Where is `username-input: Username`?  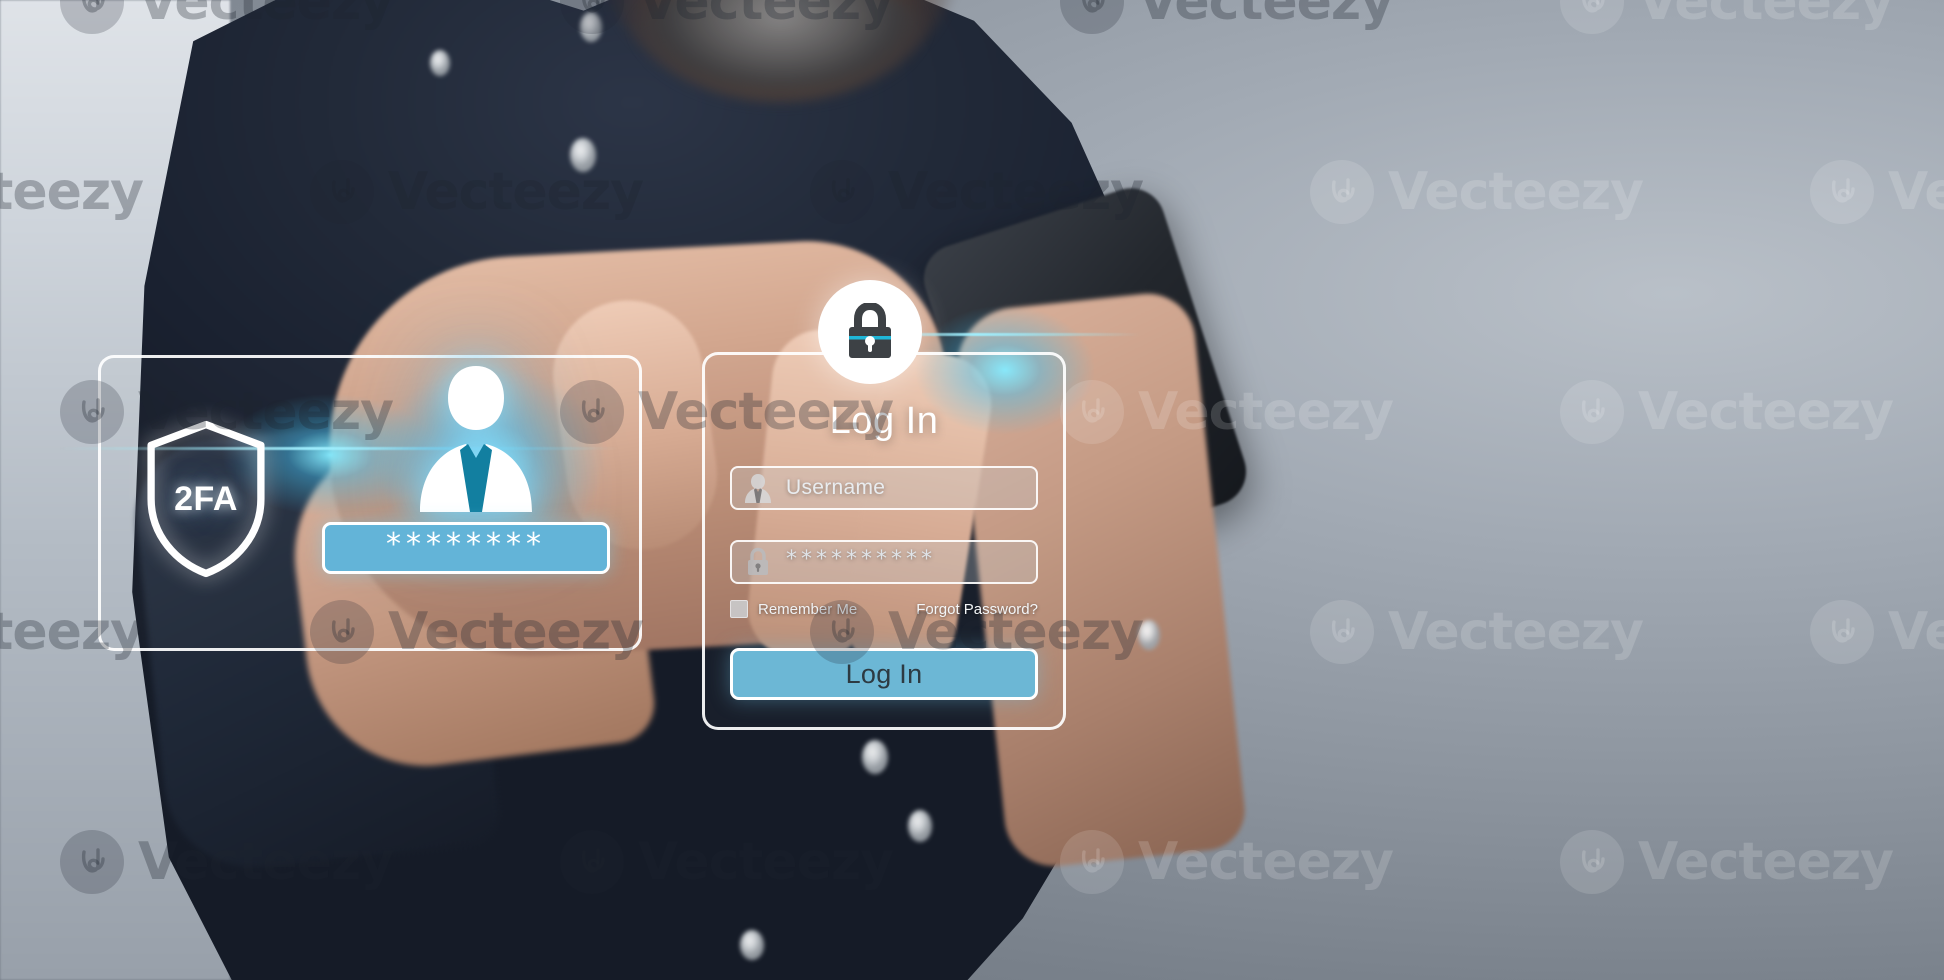 username-input: Username is located at coordinates (884, 488).